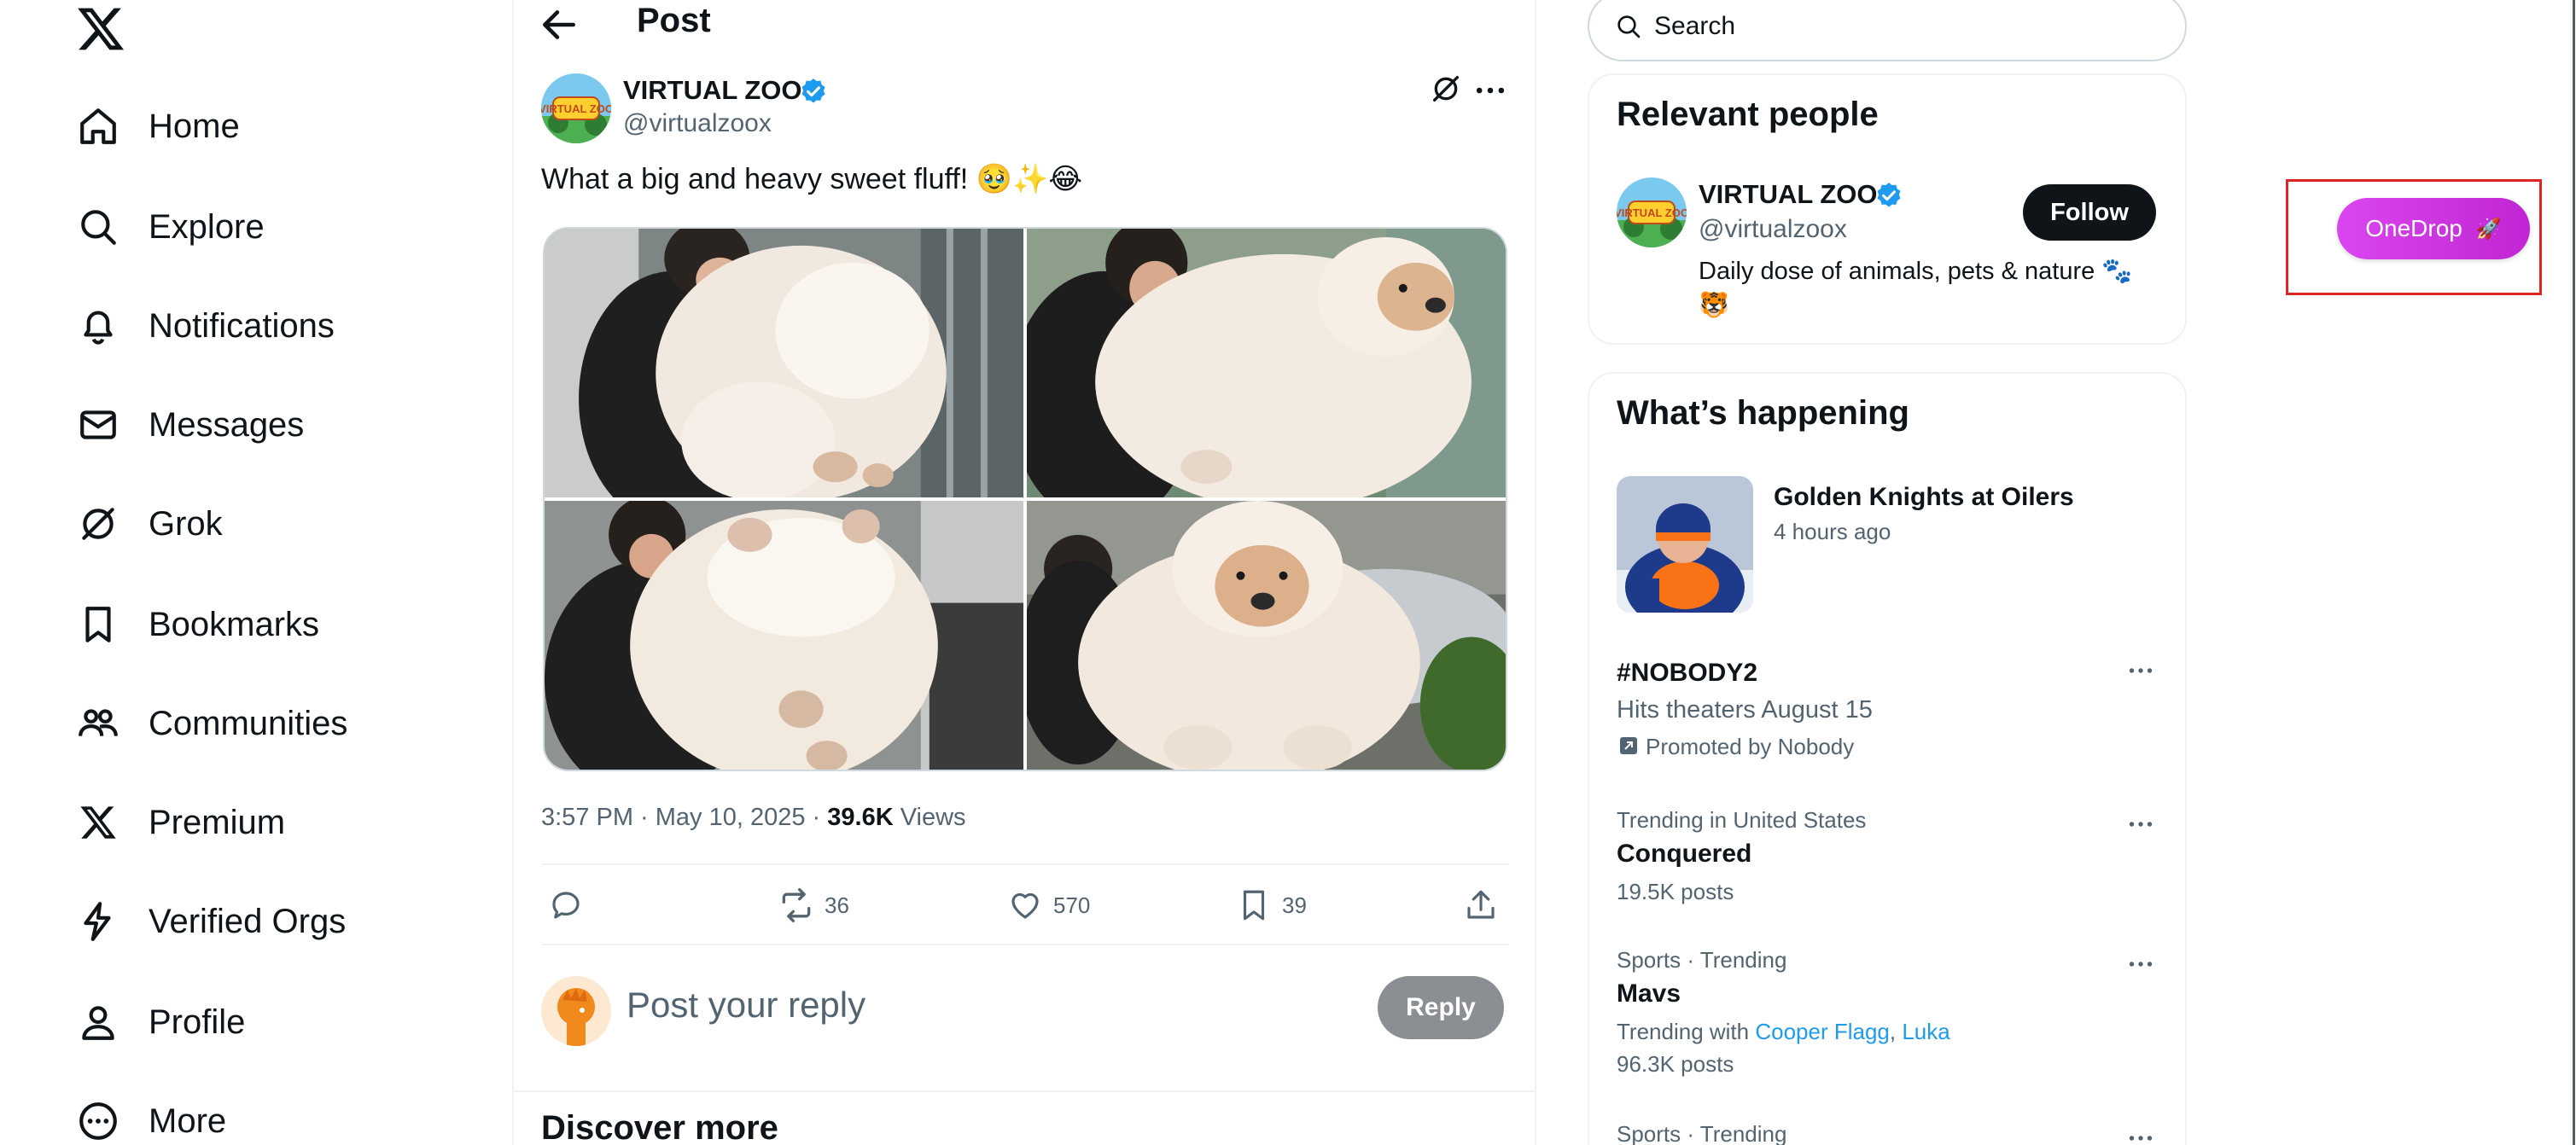 The height and width of the screenshot is (1145, 2576). I want to click on discover-more-heading: Discover more, so click(659, 1127).